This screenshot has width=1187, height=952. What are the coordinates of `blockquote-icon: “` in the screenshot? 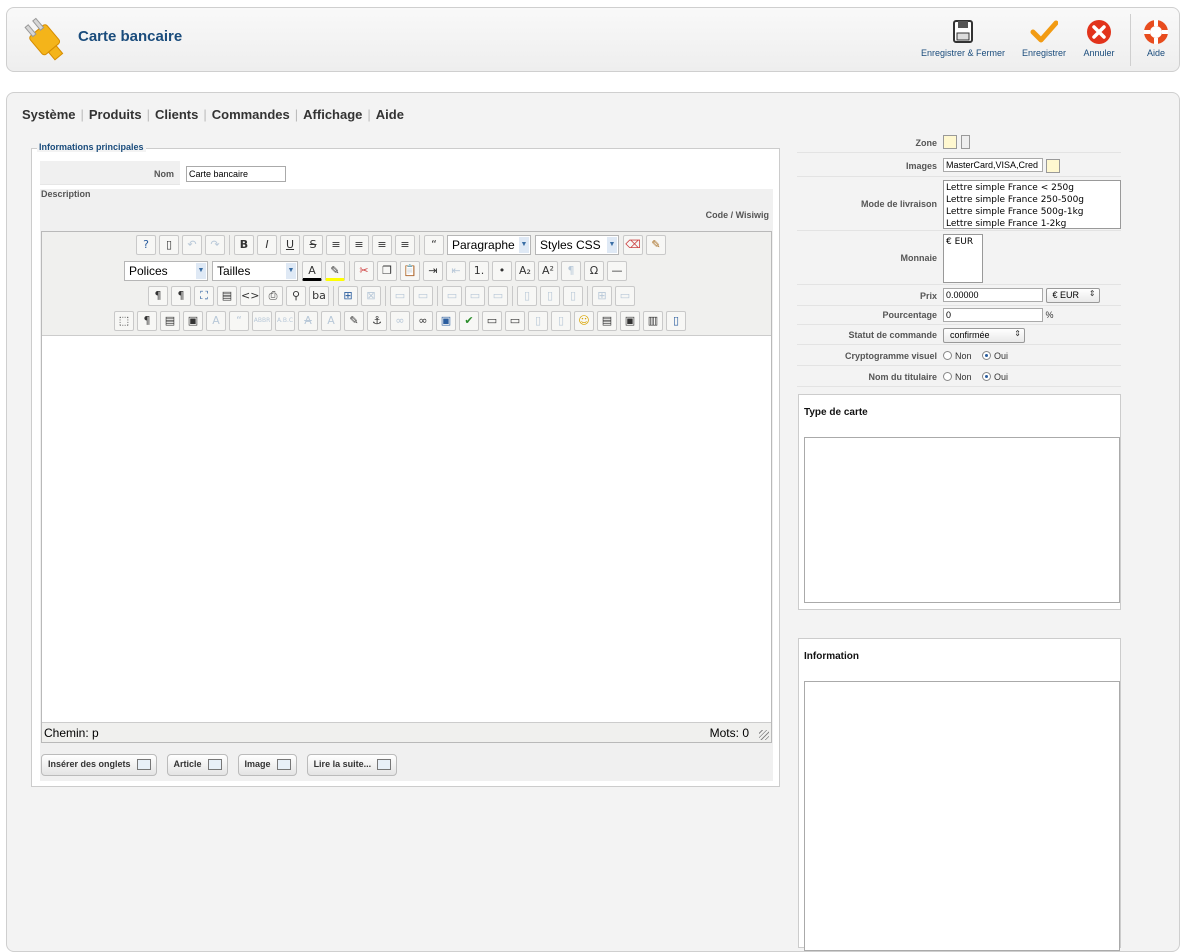 It's located at (434, 245).